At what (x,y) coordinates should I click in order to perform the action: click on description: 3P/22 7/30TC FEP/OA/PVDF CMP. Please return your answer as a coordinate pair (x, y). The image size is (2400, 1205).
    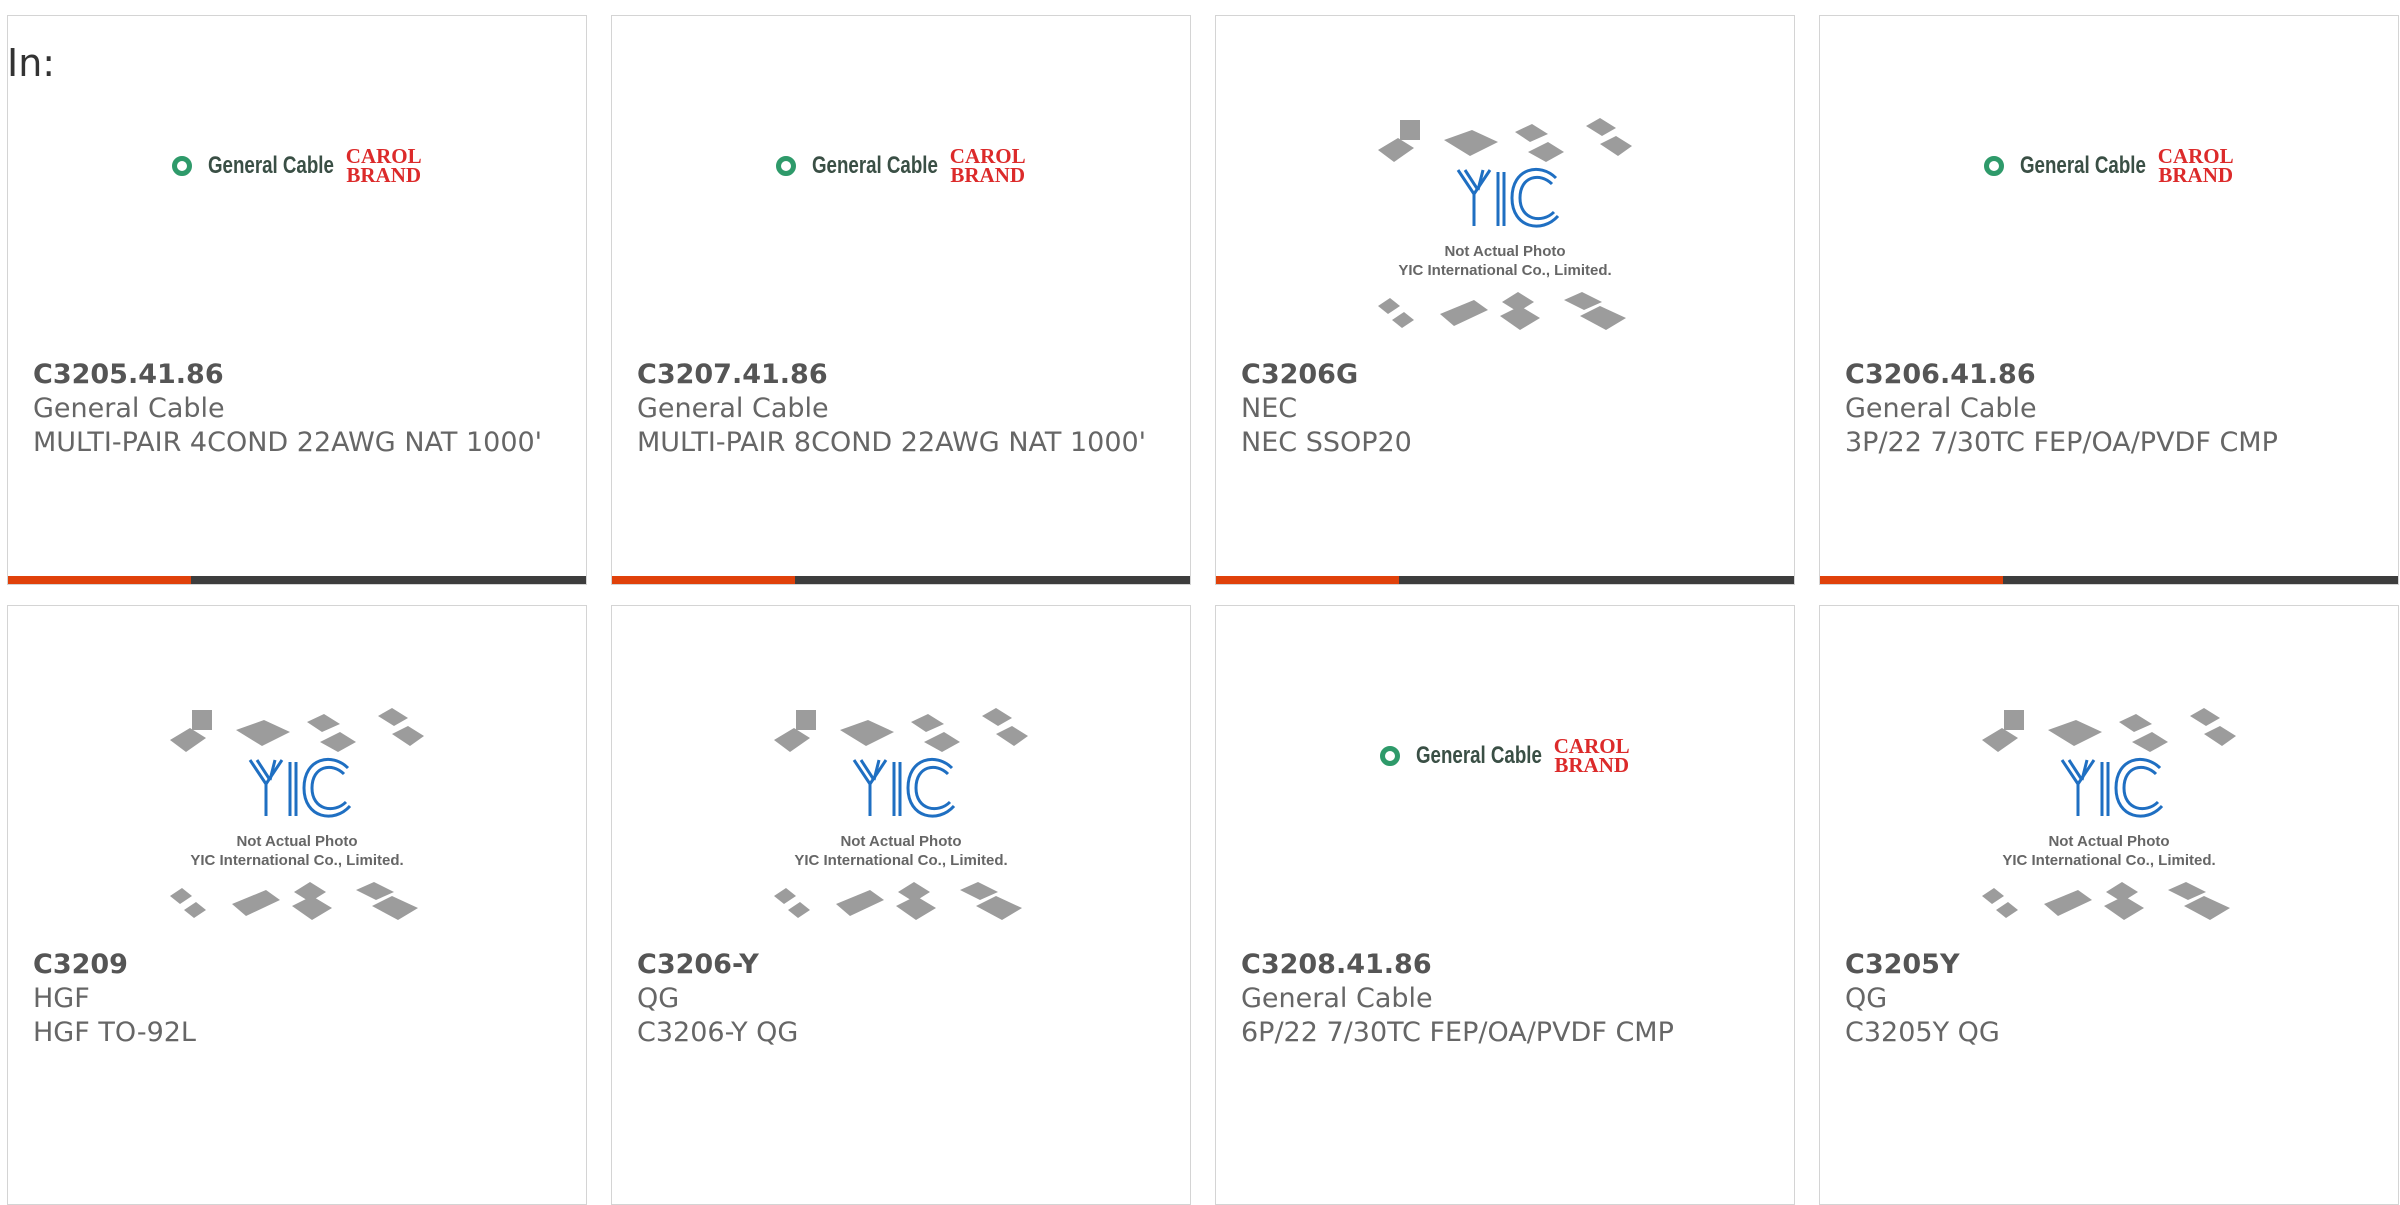
    Looking at the image, I should click on (2061, 442).